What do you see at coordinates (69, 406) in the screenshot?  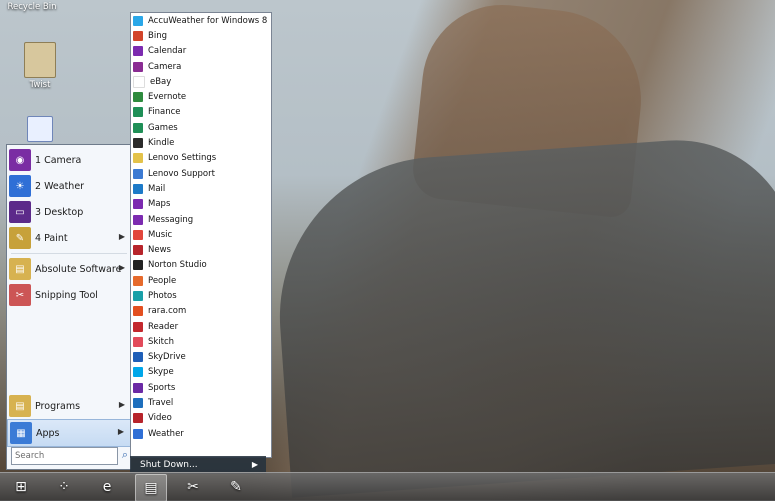 I see `programs-item: ▤ Programs ▶` at bounding box center [69, 406].